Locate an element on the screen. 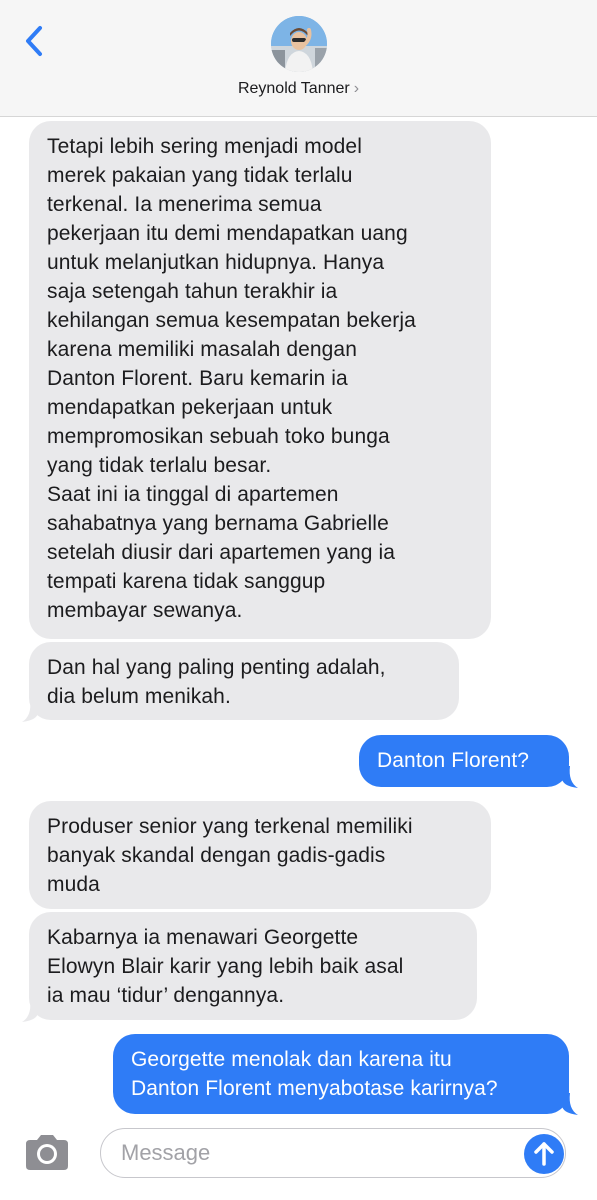  arrow-up-icon is located at coordinates (544, 1154).